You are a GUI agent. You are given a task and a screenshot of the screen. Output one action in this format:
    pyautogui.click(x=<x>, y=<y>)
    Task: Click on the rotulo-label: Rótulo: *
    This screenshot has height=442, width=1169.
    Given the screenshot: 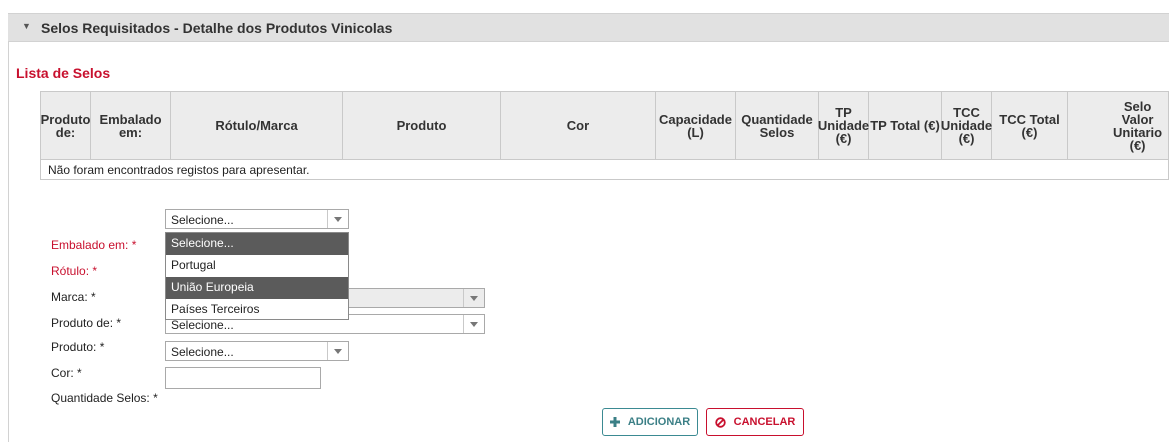 What is the action you would take?
    pyautogui.click(x=74, y=271)
    